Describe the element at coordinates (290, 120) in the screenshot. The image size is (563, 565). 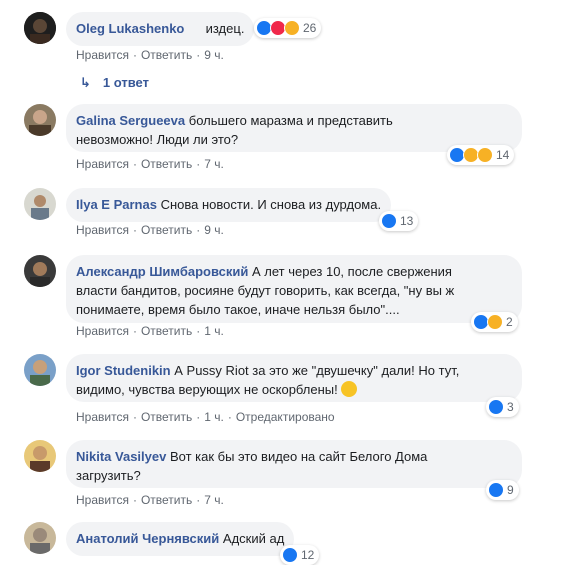
I see `comment-text: большего маразма и представить` at that location.